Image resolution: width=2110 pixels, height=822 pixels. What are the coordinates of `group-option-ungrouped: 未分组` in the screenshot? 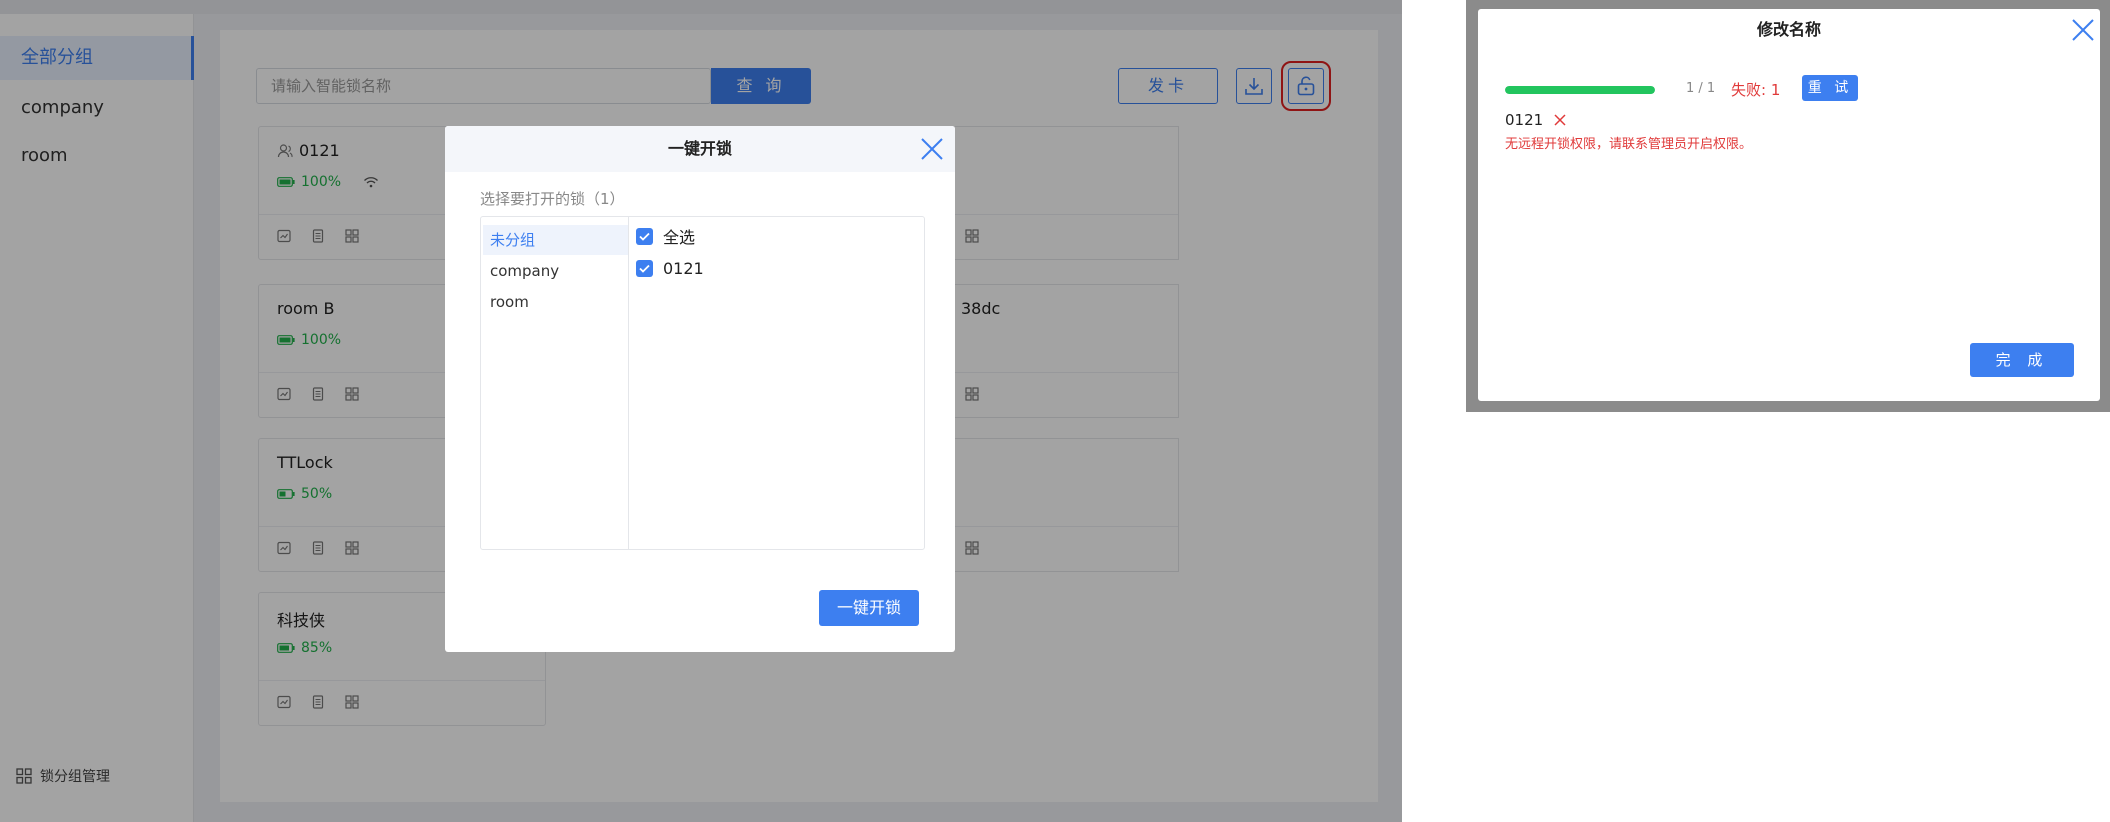 It's located at (555, 240).